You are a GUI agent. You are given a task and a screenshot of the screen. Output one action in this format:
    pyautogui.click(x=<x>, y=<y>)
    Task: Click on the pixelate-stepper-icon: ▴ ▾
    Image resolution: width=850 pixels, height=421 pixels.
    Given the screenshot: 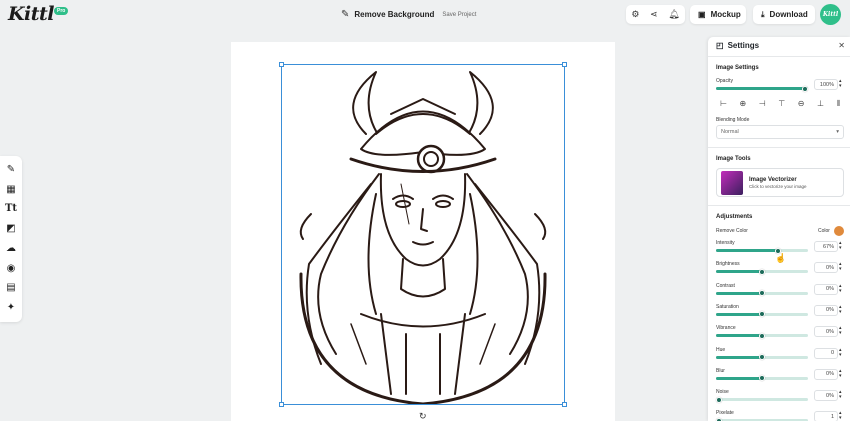 What is the action you would take?
    pyautogui.click(x=840, y=416)
    